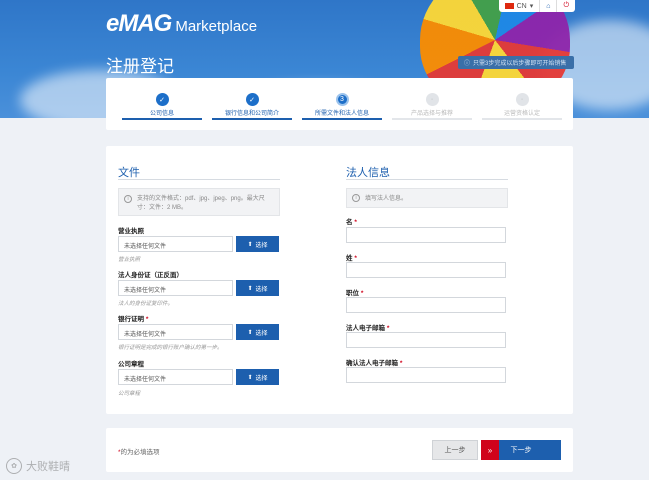 The image size is (649, 480). I want to click on info-icon: ⓘ, so click(467, 64).